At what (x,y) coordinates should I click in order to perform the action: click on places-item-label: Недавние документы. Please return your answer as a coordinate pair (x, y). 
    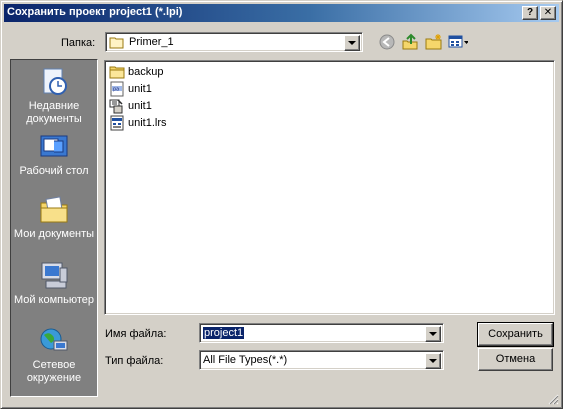
    Looking at the image, I should click on (54, 112).